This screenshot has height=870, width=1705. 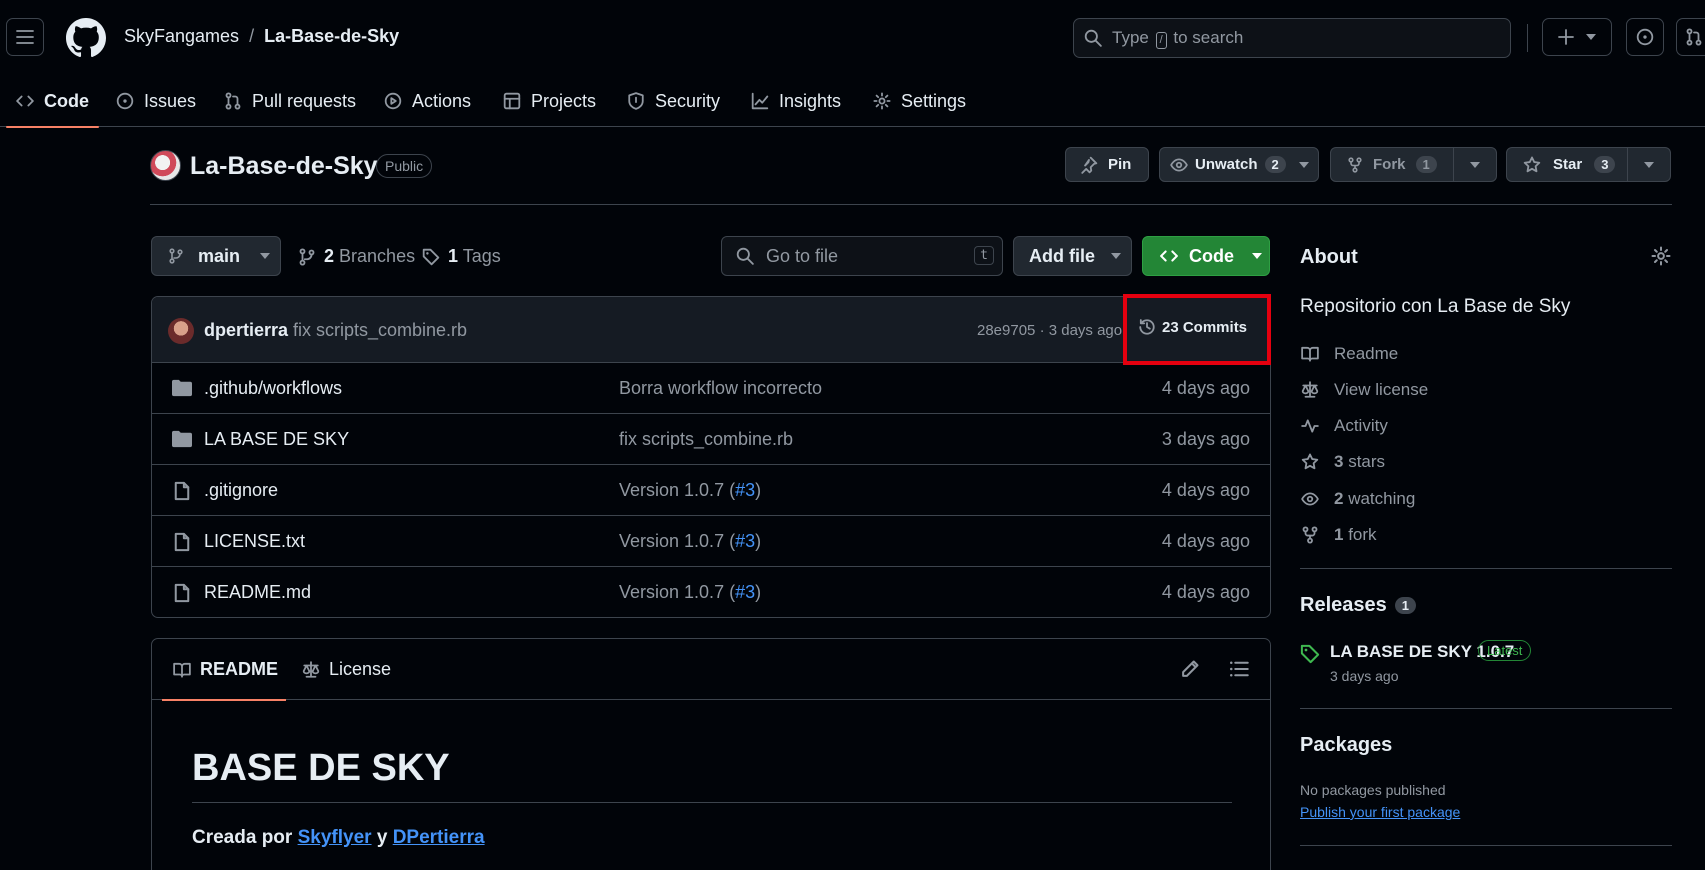 I want to click on watching-label: watching, so click(x=1382, y=498).